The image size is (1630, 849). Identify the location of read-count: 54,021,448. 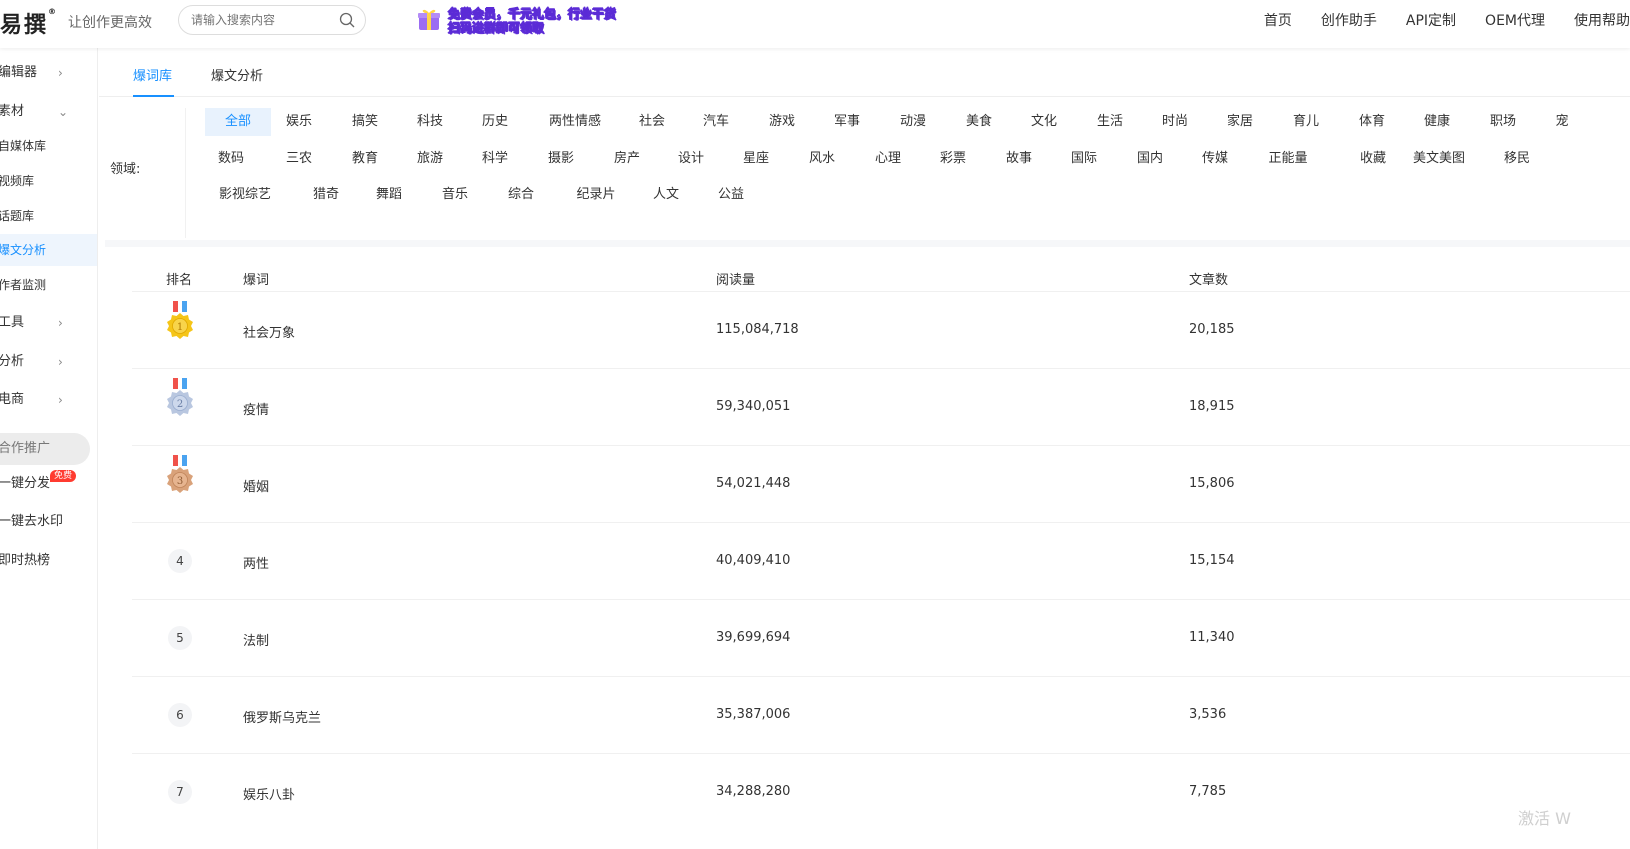
(753, 483).